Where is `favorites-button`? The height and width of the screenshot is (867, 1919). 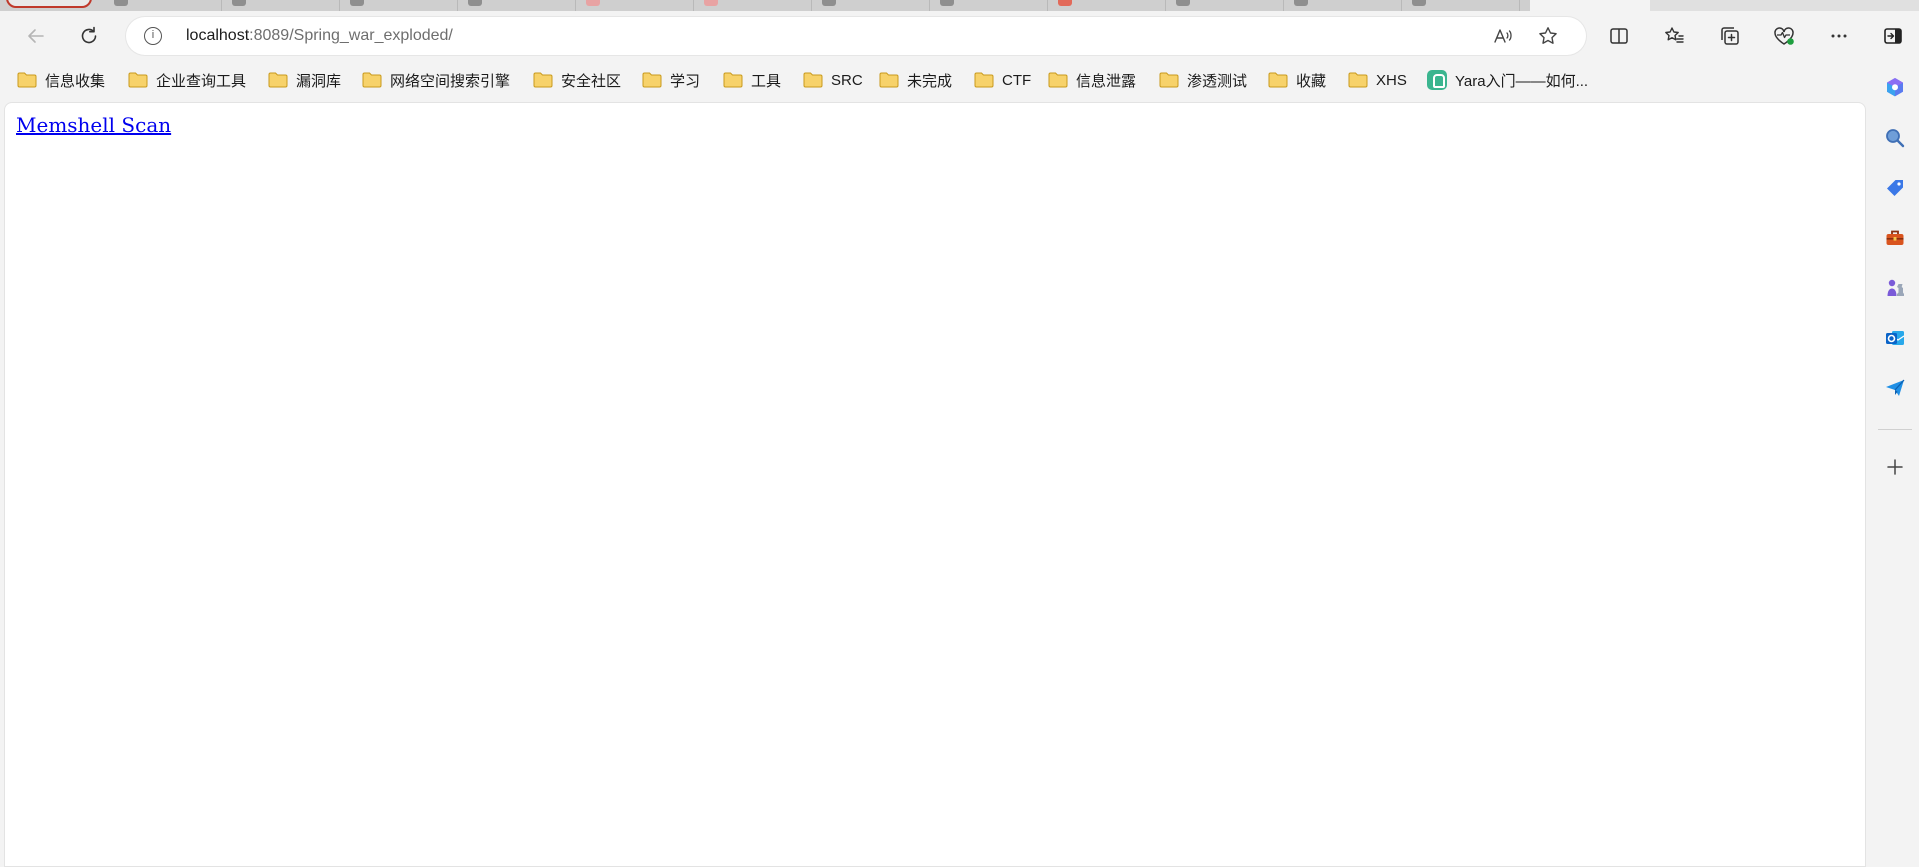 favorites-button is located at coordinates (1674, 36).